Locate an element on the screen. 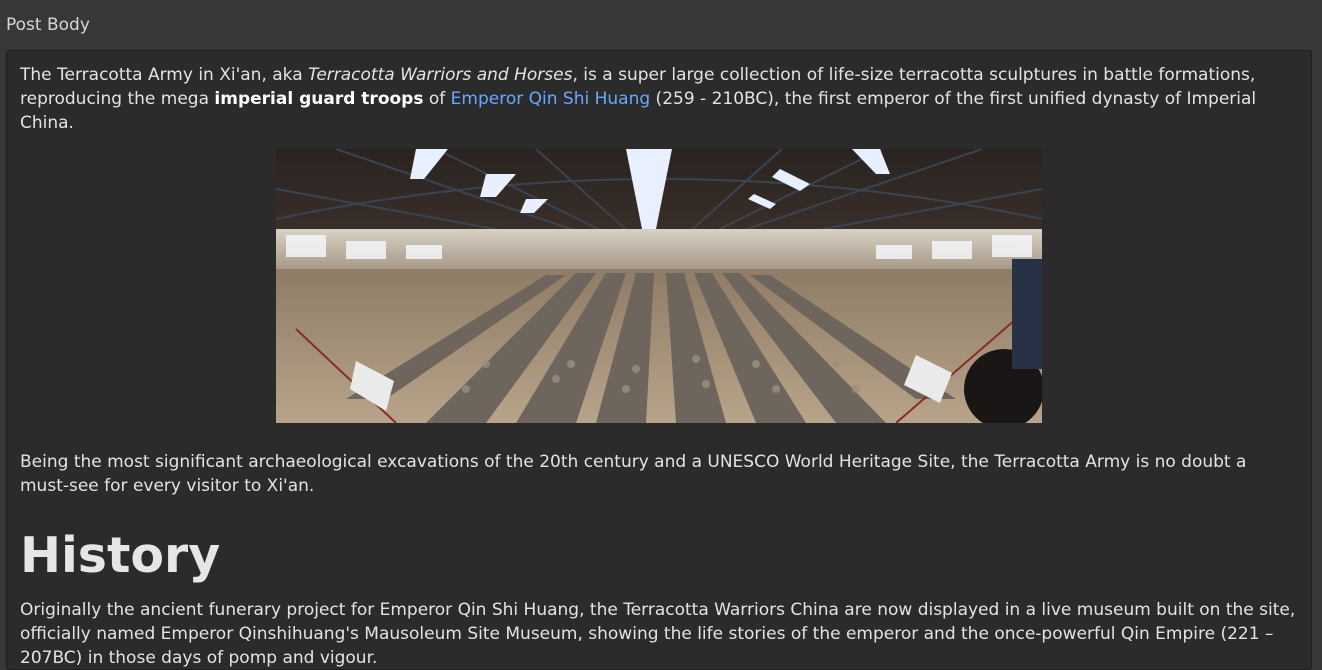 The image size is (1322, 670). post-body-label: Post Body is located at coordinates (48, 25).